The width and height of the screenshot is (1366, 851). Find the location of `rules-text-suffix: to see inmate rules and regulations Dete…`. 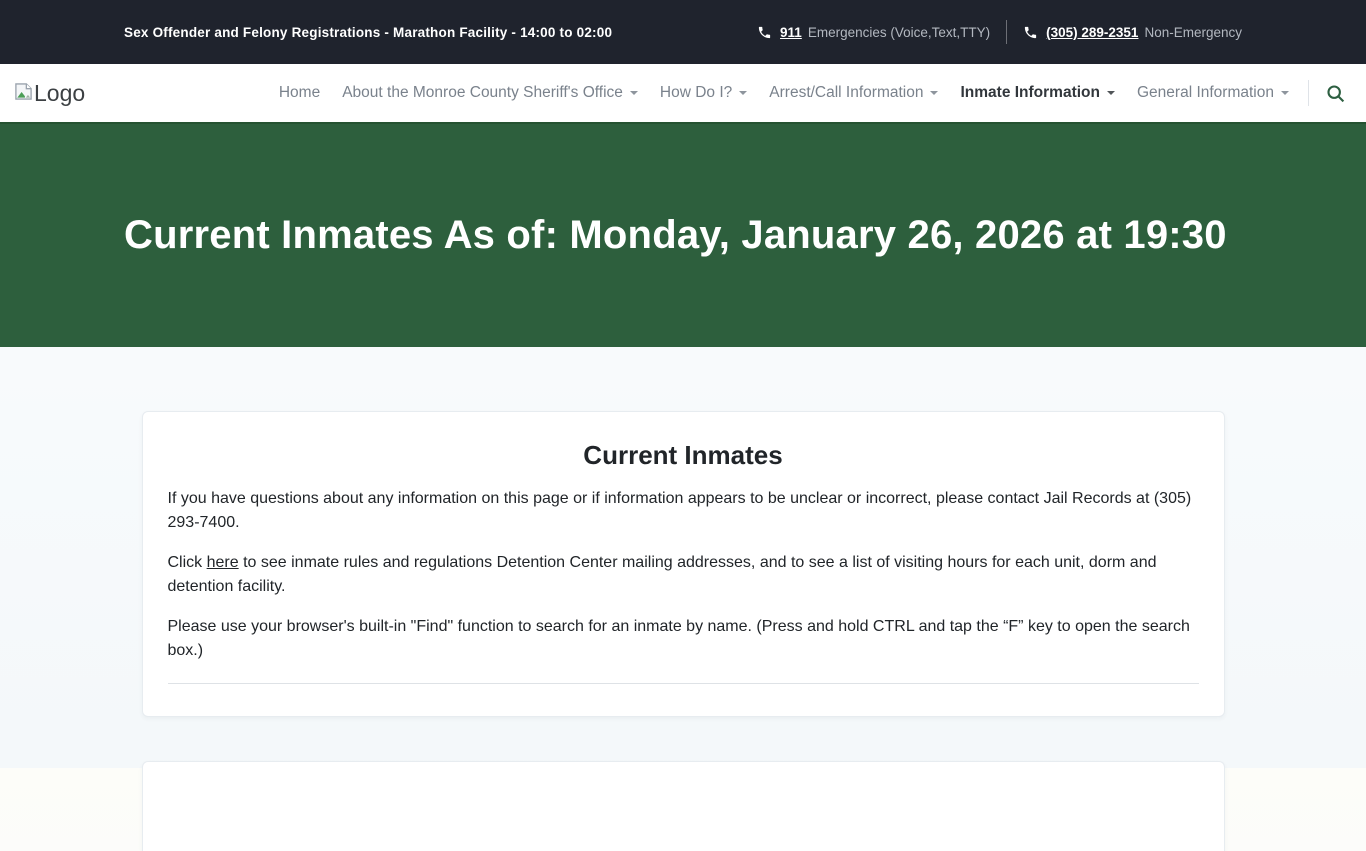

rules-text-suffix: to see inmate rules and regulations Dete… is located at coordinates (662, 574).